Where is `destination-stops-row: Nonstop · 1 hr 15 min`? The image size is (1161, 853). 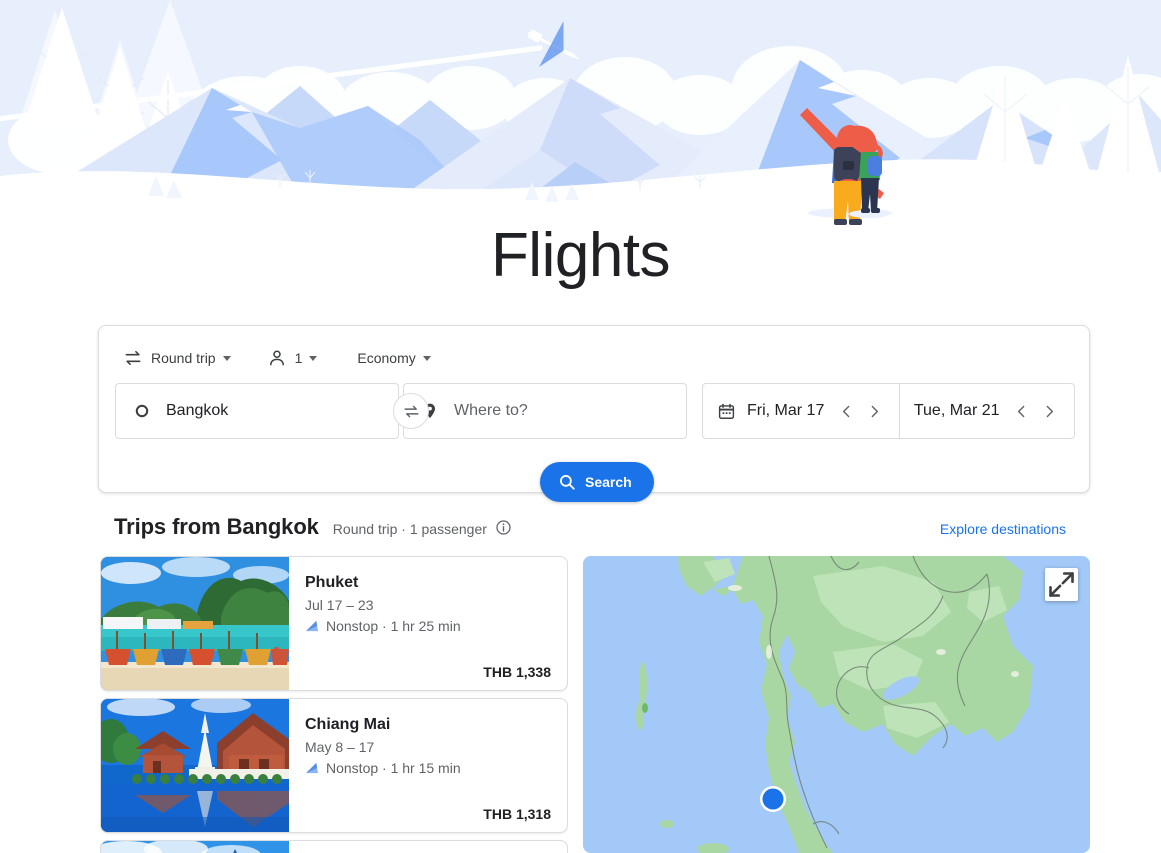
destination-stops-row: Nonstop · 1 hr 15 min is located at coordinates (428, 768).